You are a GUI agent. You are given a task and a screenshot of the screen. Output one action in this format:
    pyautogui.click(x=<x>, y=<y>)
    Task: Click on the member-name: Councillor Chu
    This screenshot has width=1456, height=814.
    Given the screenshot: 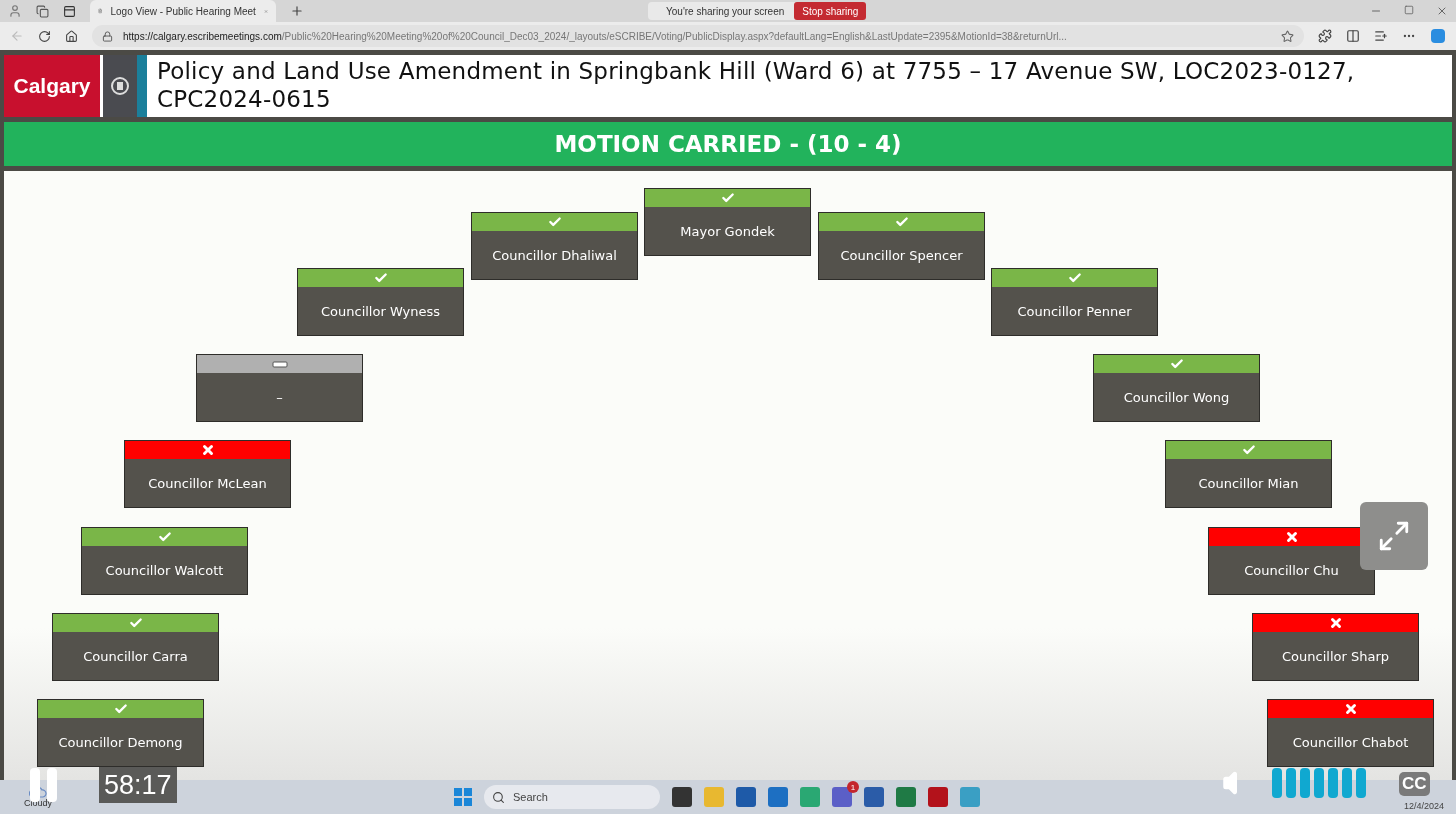 What is the action you would take?
    pyautogui.click(x=1291, y=570)
    